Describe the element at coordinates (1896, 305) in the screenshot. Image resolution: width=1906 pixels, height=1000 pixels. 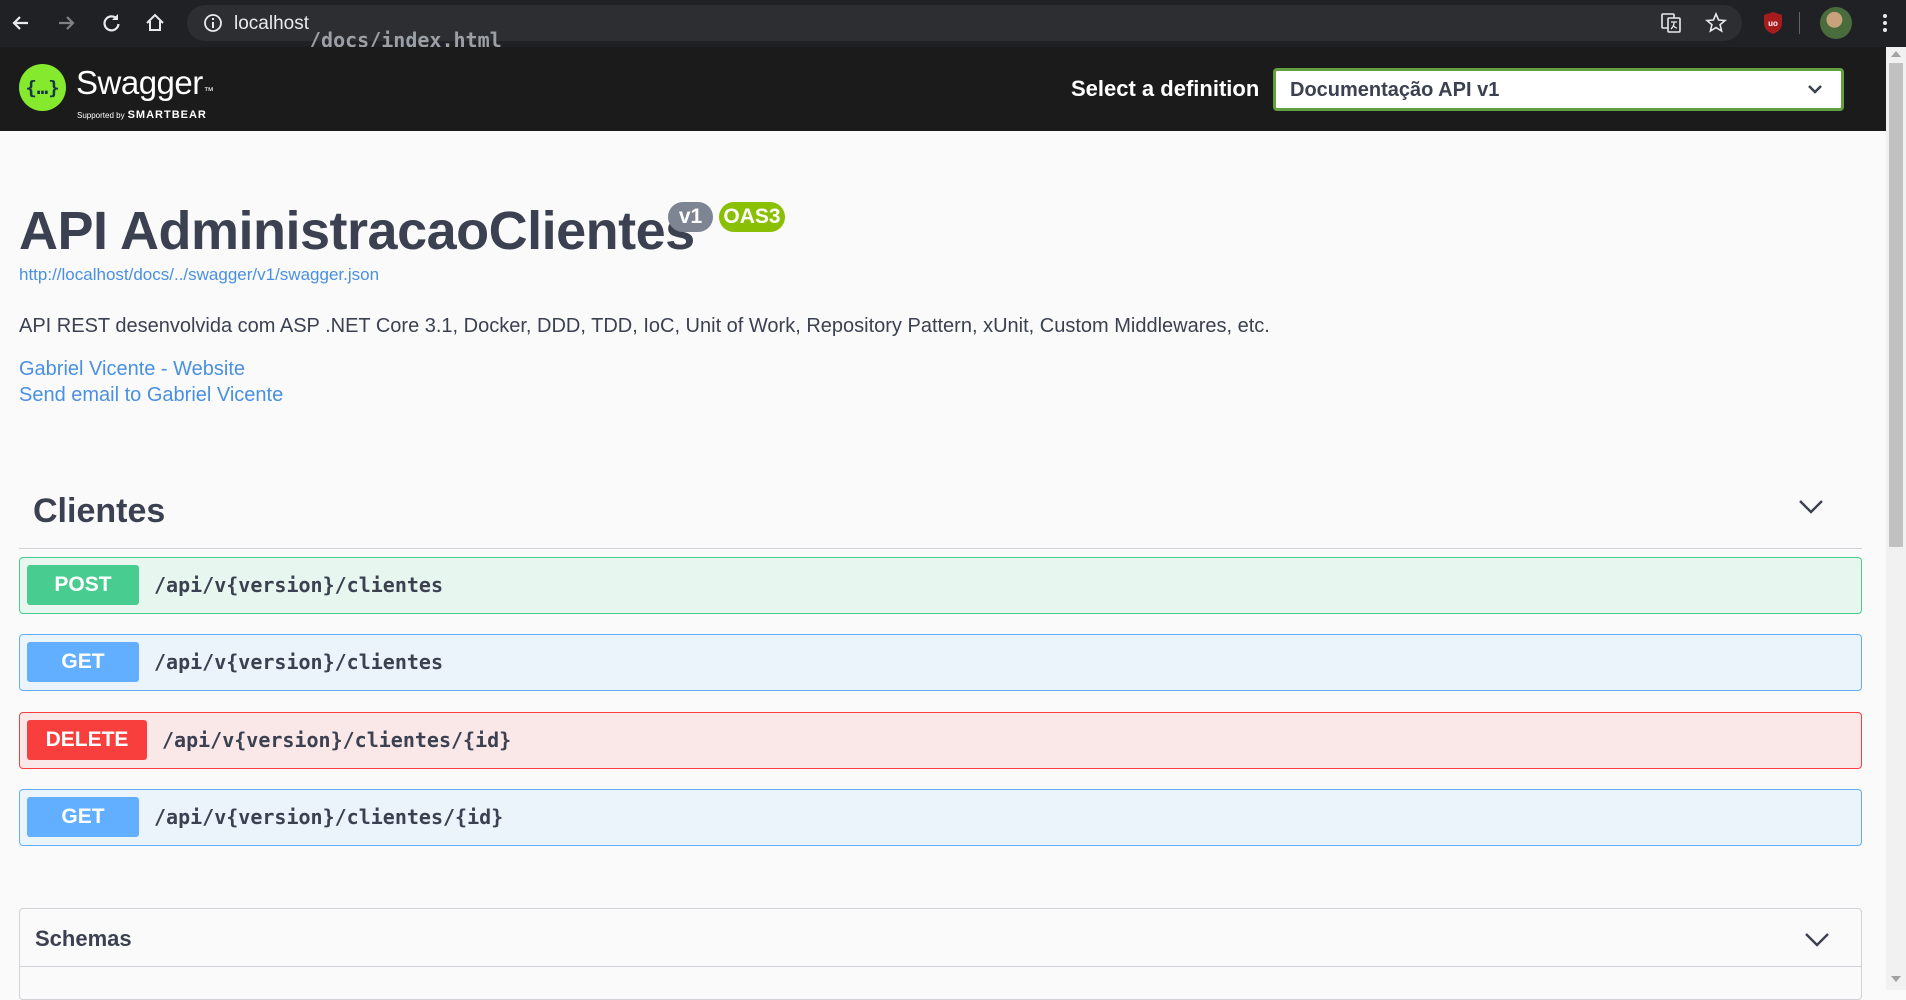
I see `scrollbar-thumb` at that location.